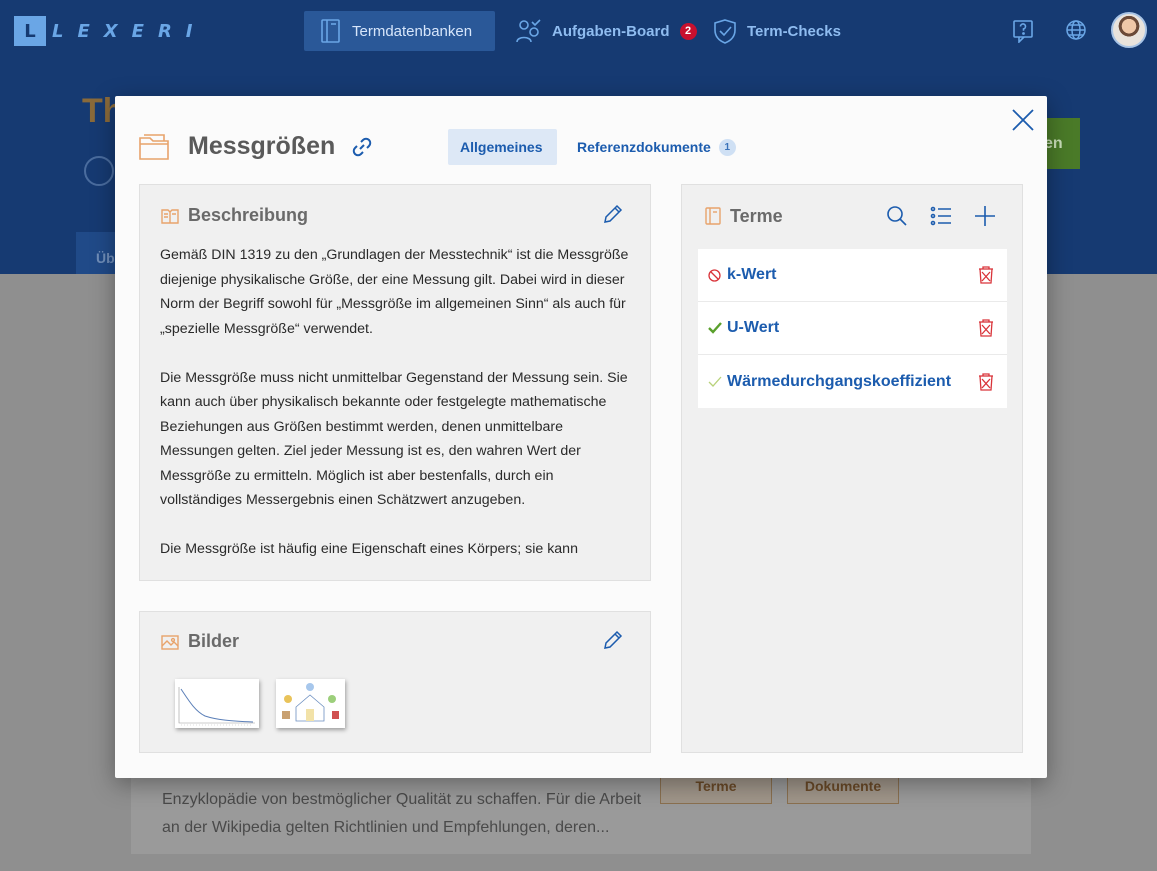 This screenshot has height=871, width=1157. I want to click on tab-referenzdokumente: Referenzdokumente 1, so click(656, 147).